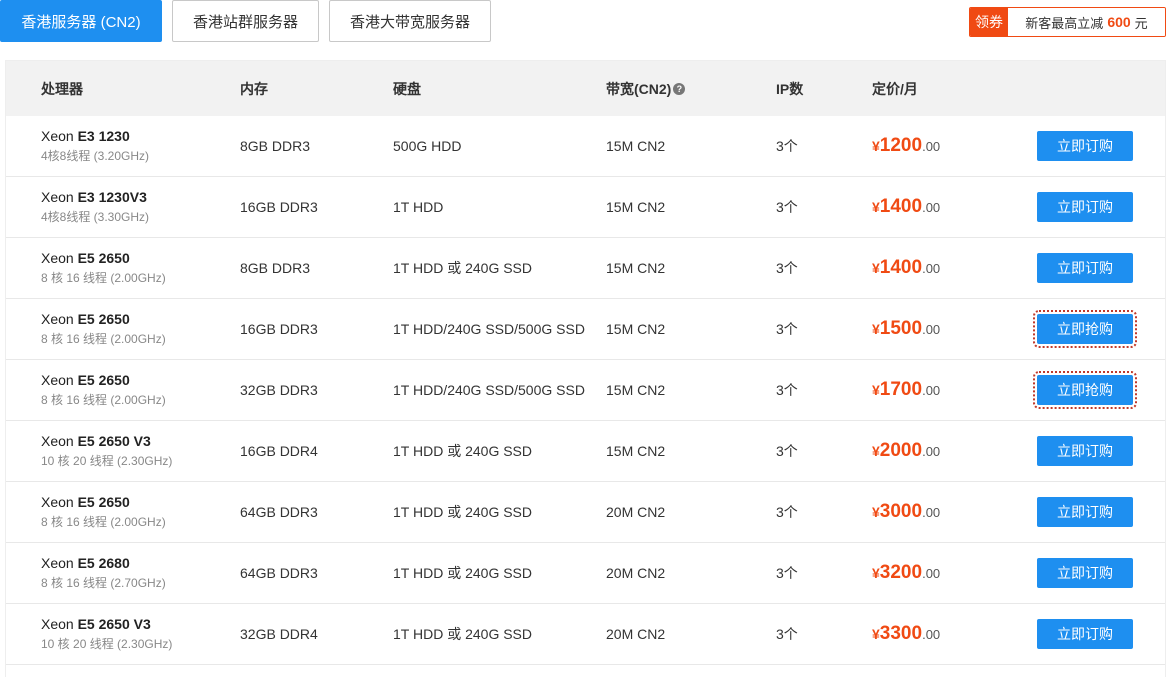  I want to click on price-cell: ¥3200.00, so click(906, 573).